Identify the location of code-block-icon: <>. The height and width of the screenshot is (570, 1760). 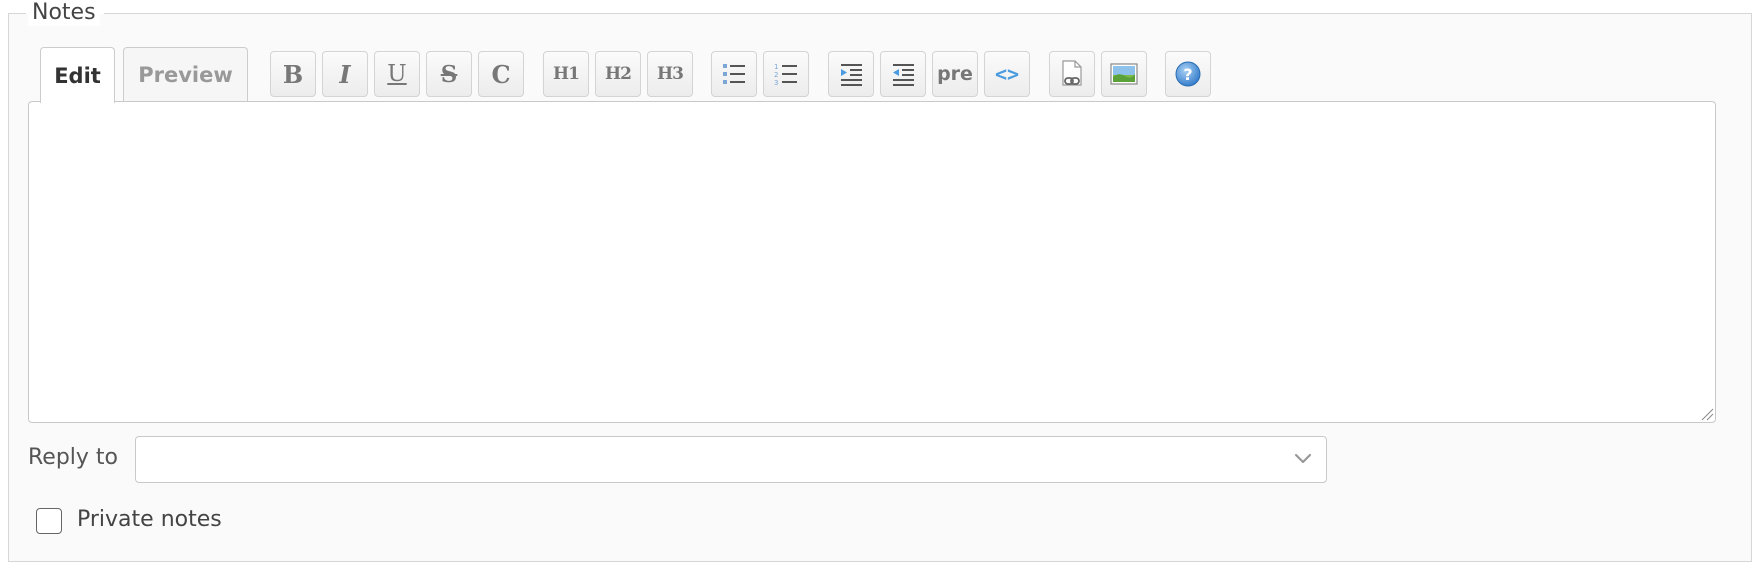
(1007, 74).